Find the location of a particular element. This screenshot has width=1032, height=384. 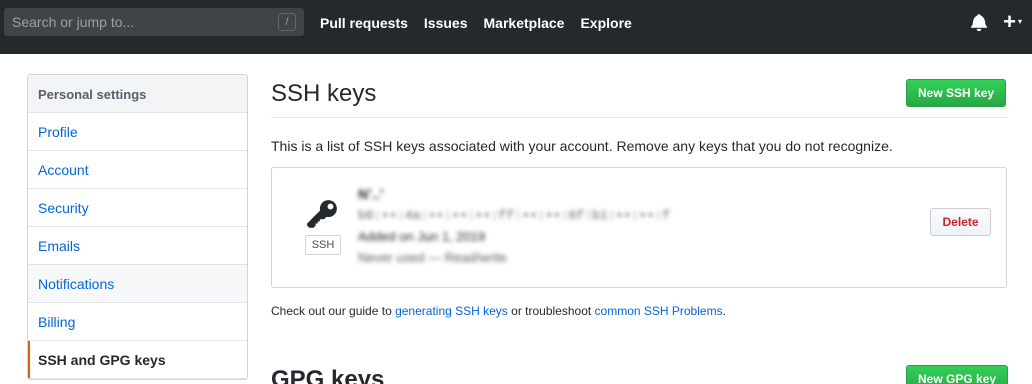

key-added-date: Added on Jun 1, 2019 is located at coordinates (422, 236).